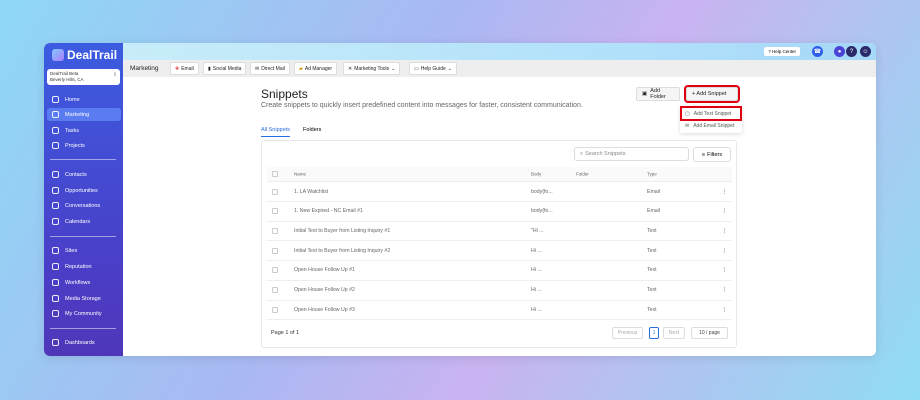  Describe the element at coordinates (658, 94) in the screenshot. I see `add-folder-button: ▣ Add Folder` at that location.